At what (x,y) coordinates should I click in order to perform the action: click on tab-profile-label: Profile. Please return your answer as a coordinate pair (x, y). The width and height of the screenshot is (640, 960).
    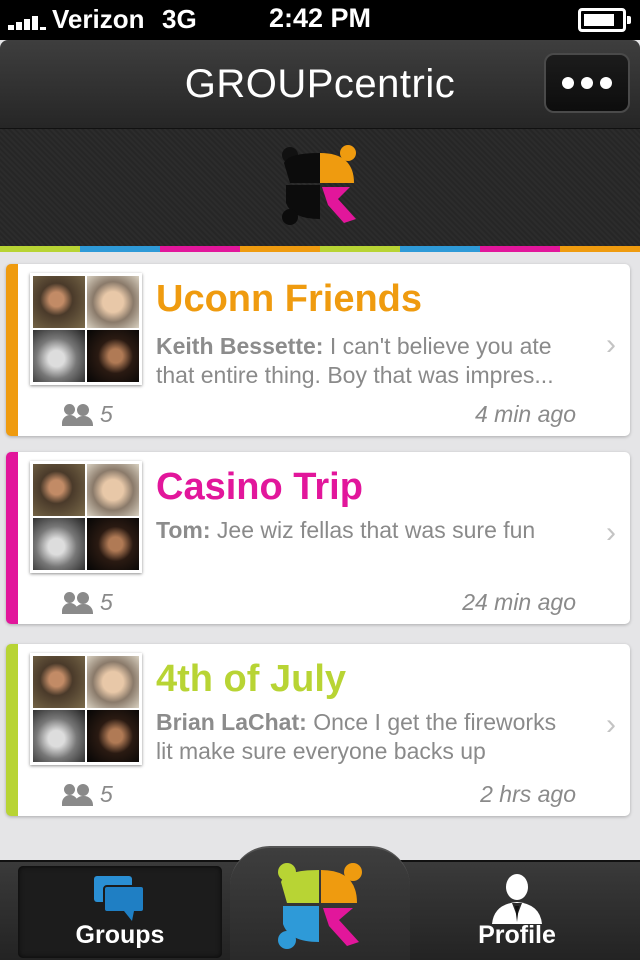
    Looking at the image, I should click on (517, 935).